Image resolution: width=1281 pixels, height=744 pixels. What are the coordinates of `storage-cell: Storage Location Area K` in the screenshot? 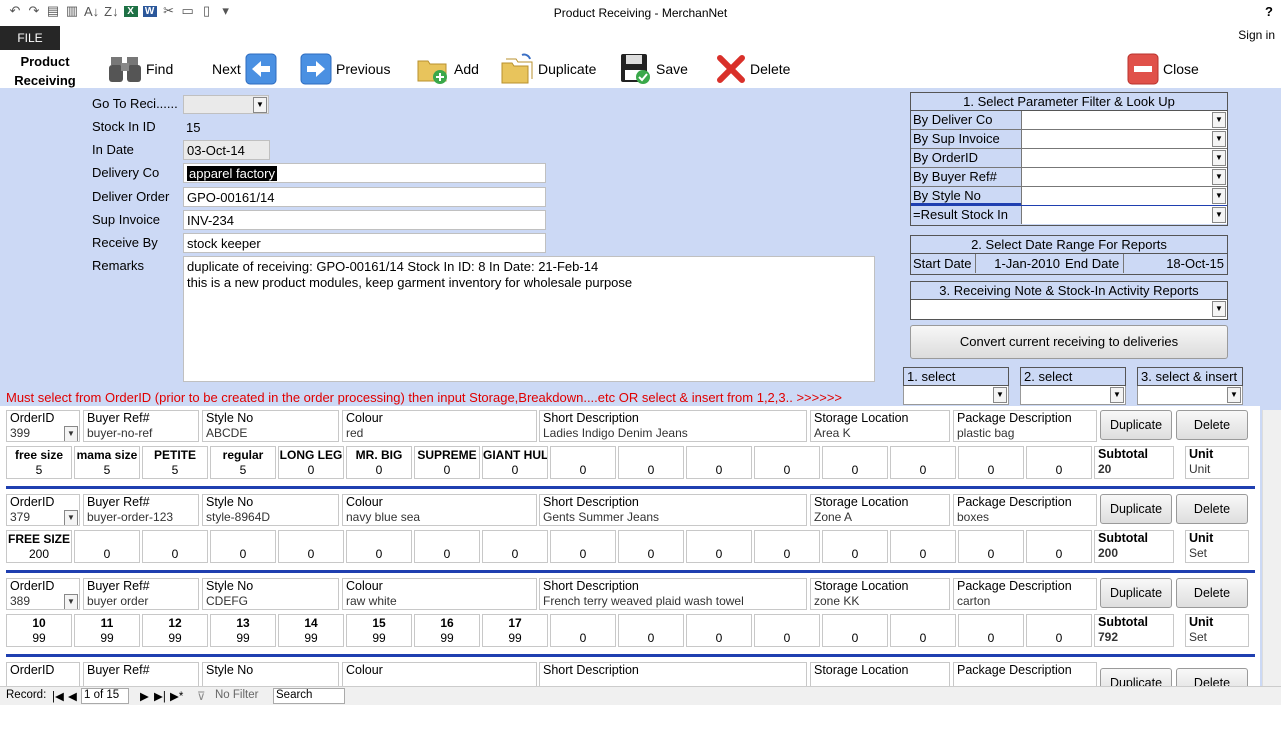 It's located at (880, 426).